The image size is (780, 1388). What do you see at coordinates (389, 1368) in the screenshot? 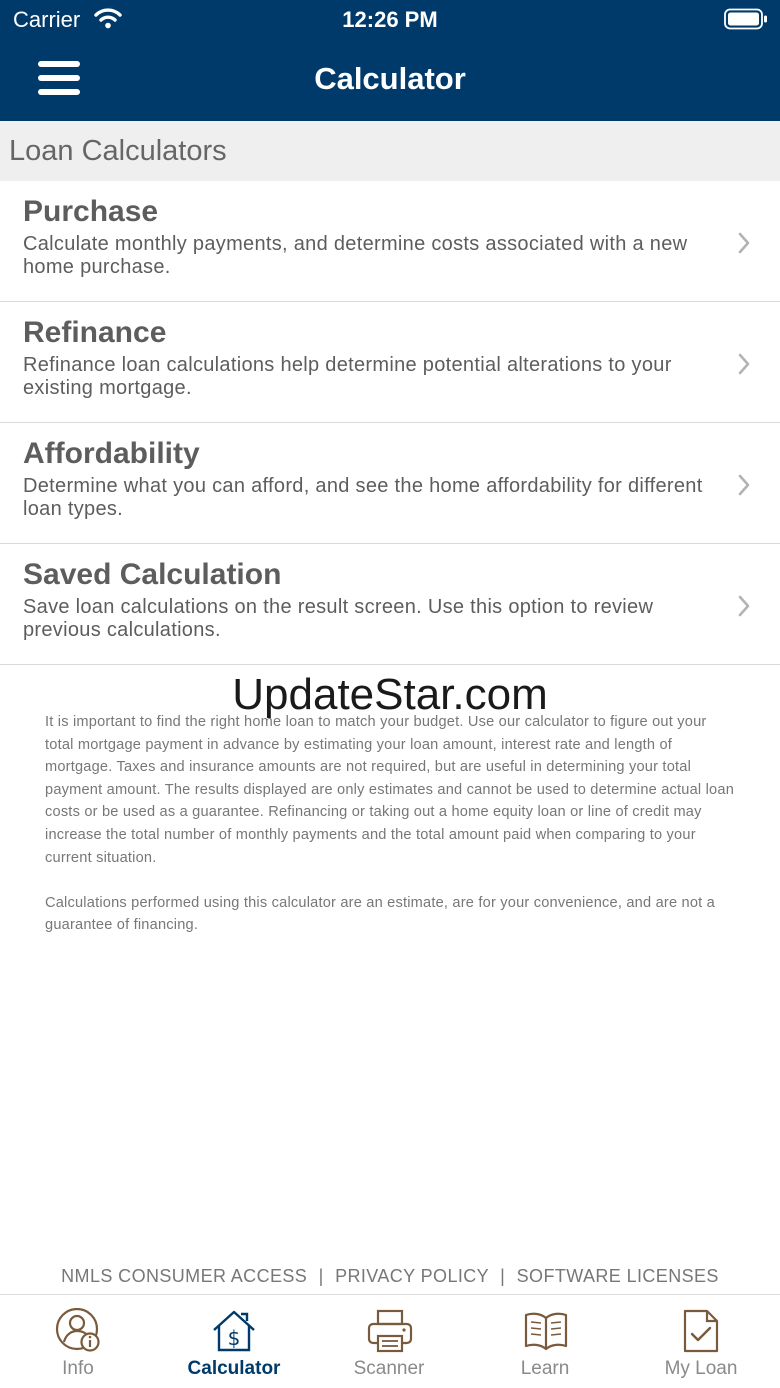
I see `tab-label: Scanner` at bounding box center [389, 1368].